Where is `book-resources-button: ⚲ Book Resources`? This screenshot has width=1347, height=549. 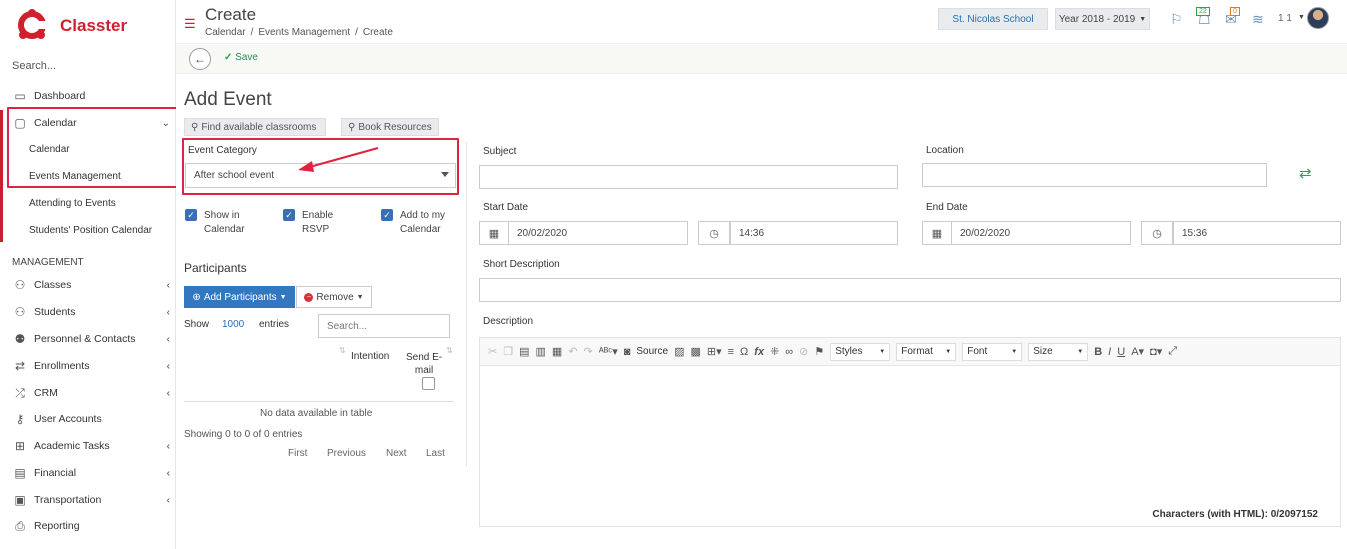
book-resources-button: ⚲ Book Resources is located at coordinates (390, 127).